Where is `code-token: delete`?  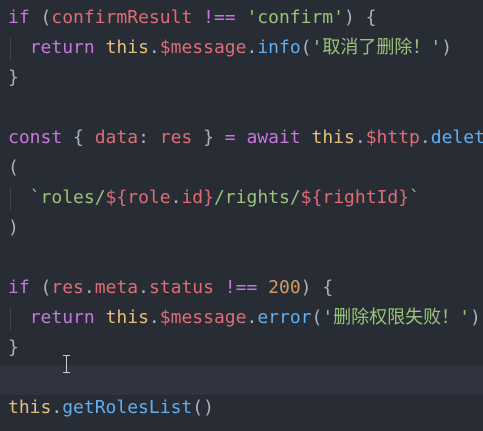
code-token: delete is located at coordinates (456, 137).